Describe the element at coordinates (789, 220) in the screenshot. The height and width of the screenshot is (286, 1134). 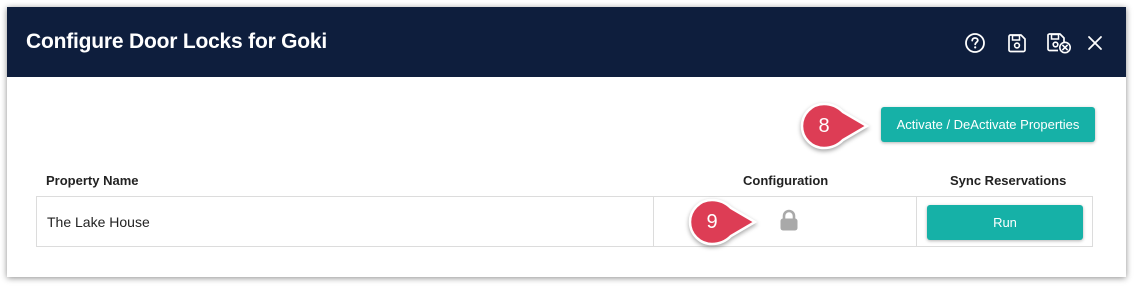
I see `lock-icon` at that location.